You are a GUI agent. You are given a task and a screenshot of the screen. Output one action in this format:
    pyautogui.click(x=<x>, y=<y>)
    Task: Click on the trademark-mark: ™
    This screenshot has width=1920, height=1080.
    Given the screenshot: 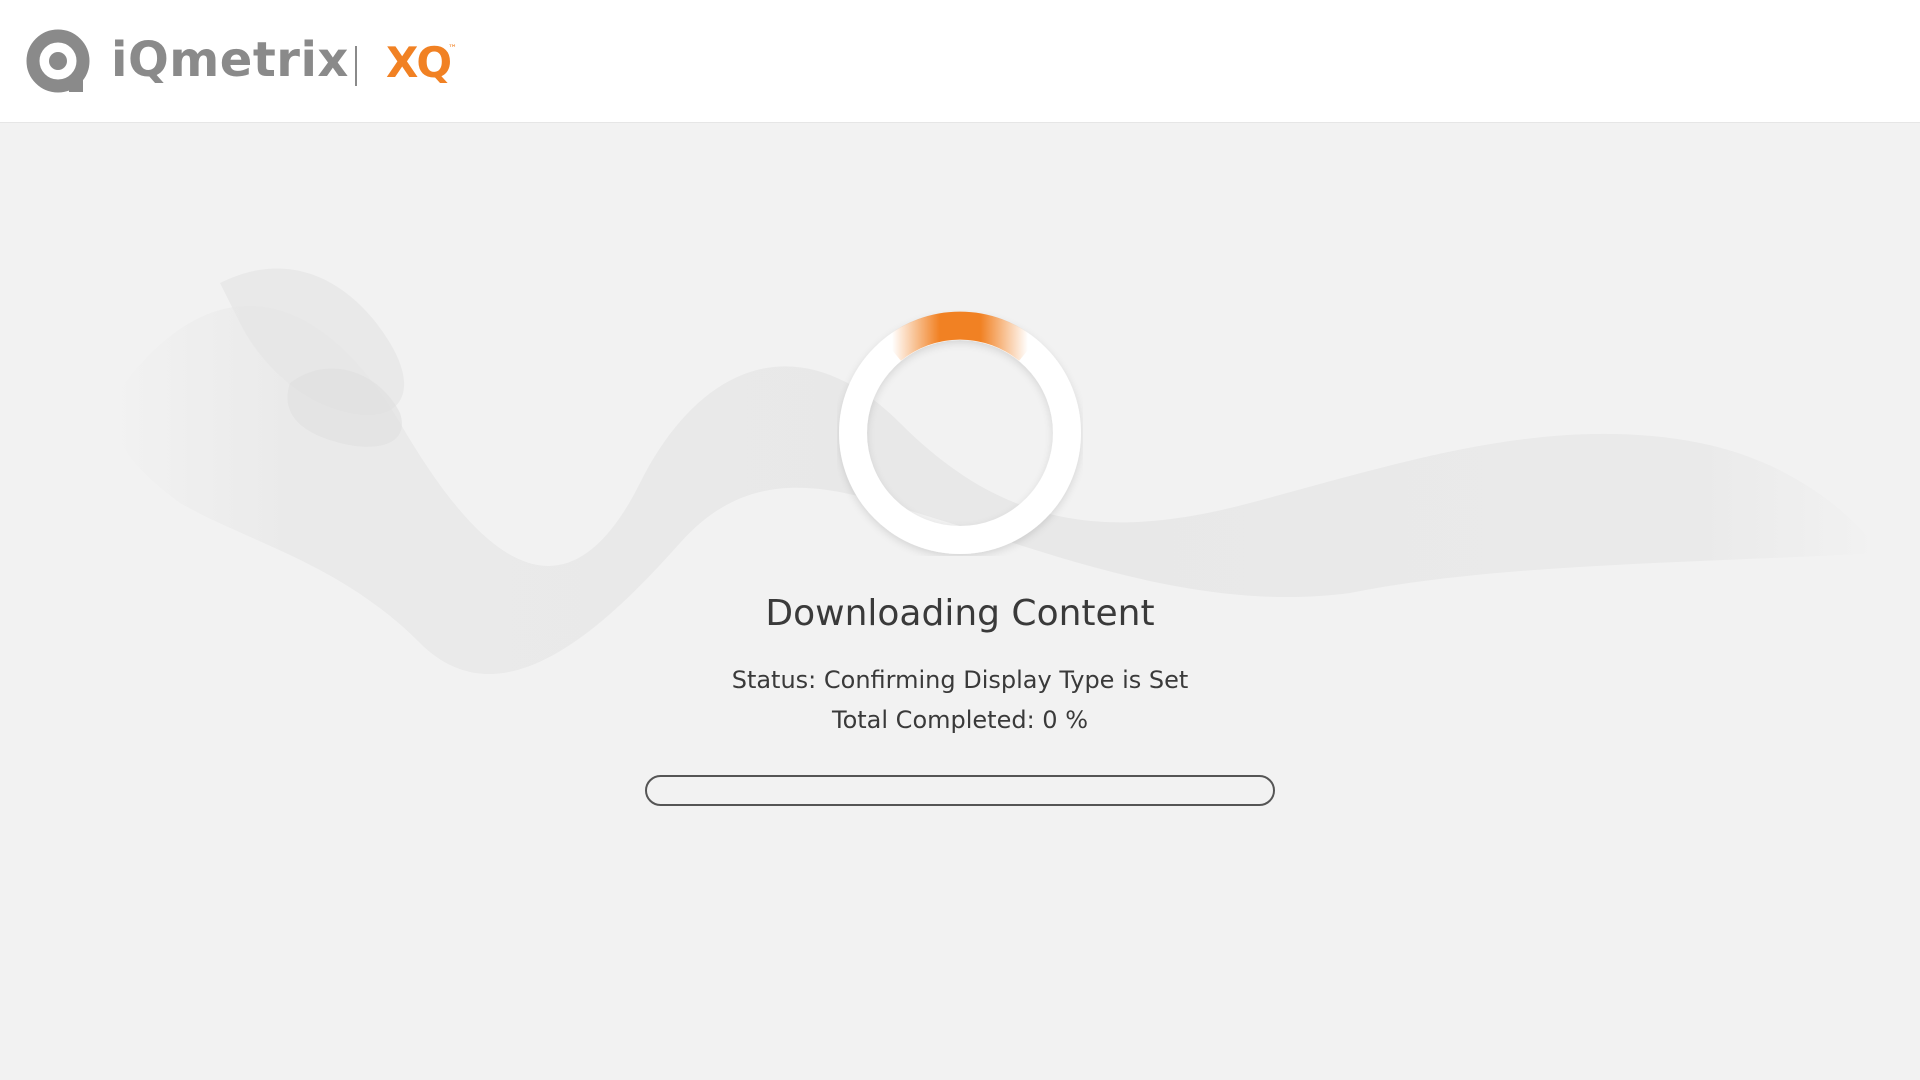 What is the action you would take?
    pyautogui.click(x=452, y=49)
    